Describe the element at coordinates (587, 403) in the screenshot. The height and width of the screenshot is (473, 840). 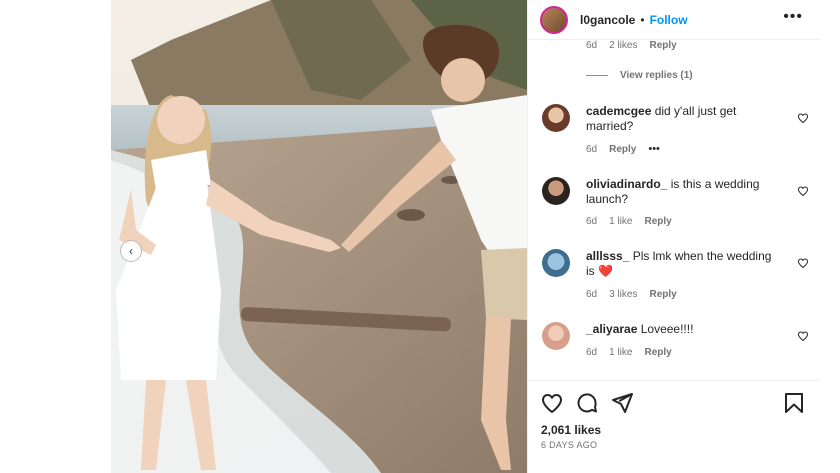
I see `comment-icon` at that location.